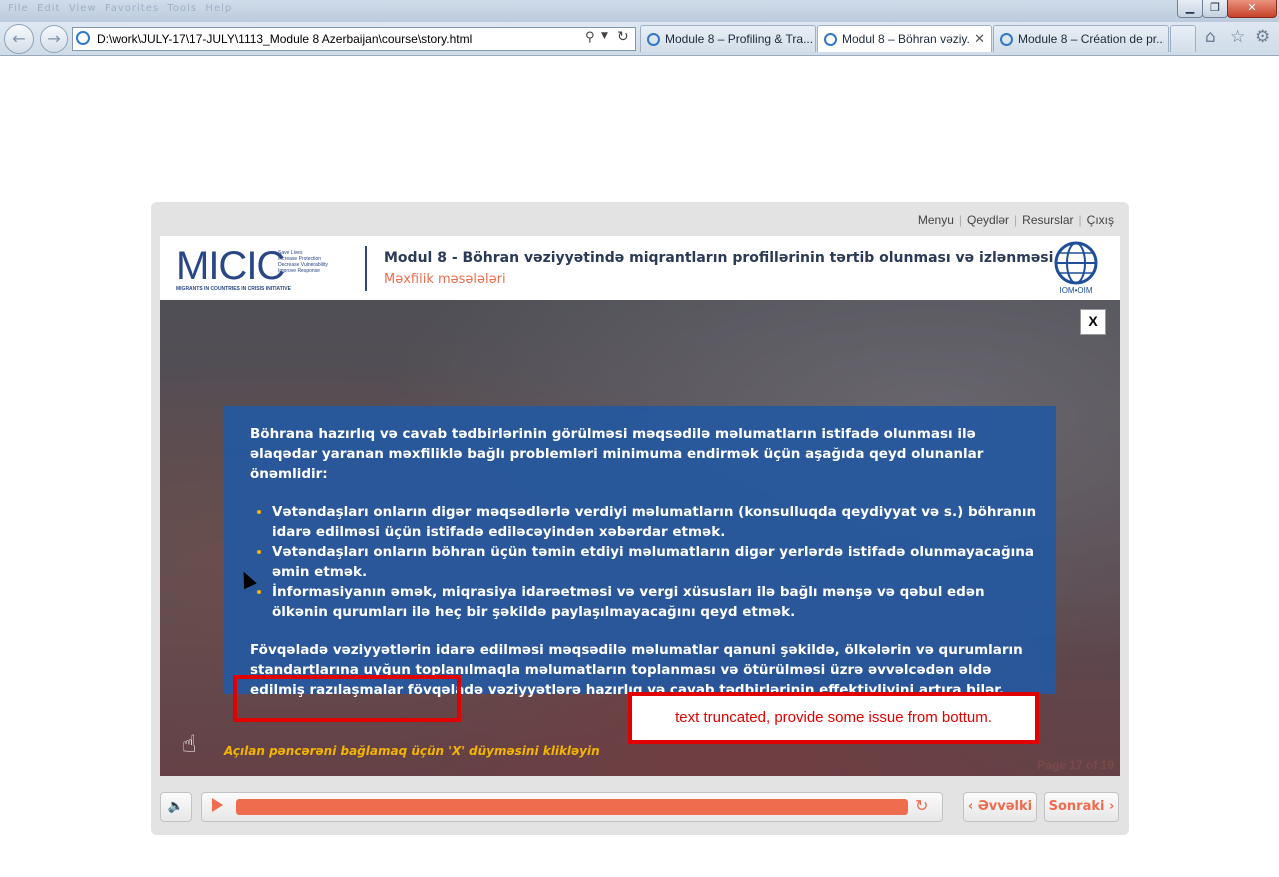  I want to click on gear-icon: ⚙, so click(1262, 37).